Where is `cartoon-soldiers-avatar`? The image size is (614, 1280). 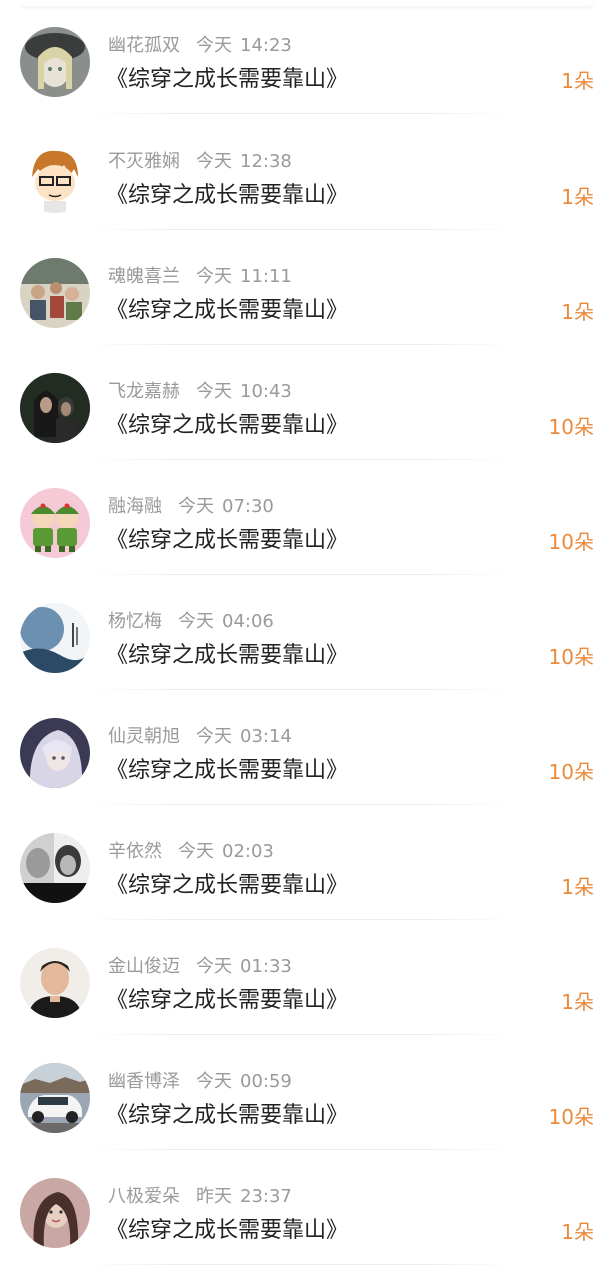 cartoon-soldiers-avatar is located at coordinates (55, 523).